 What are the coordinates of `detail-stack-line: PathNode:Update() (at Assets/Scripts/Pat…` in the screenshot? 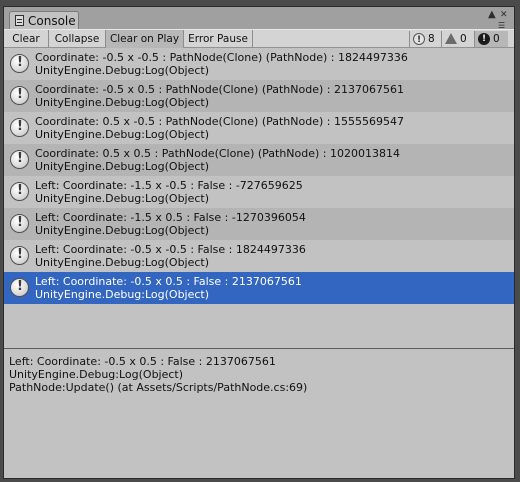 It's located at (158, 387).